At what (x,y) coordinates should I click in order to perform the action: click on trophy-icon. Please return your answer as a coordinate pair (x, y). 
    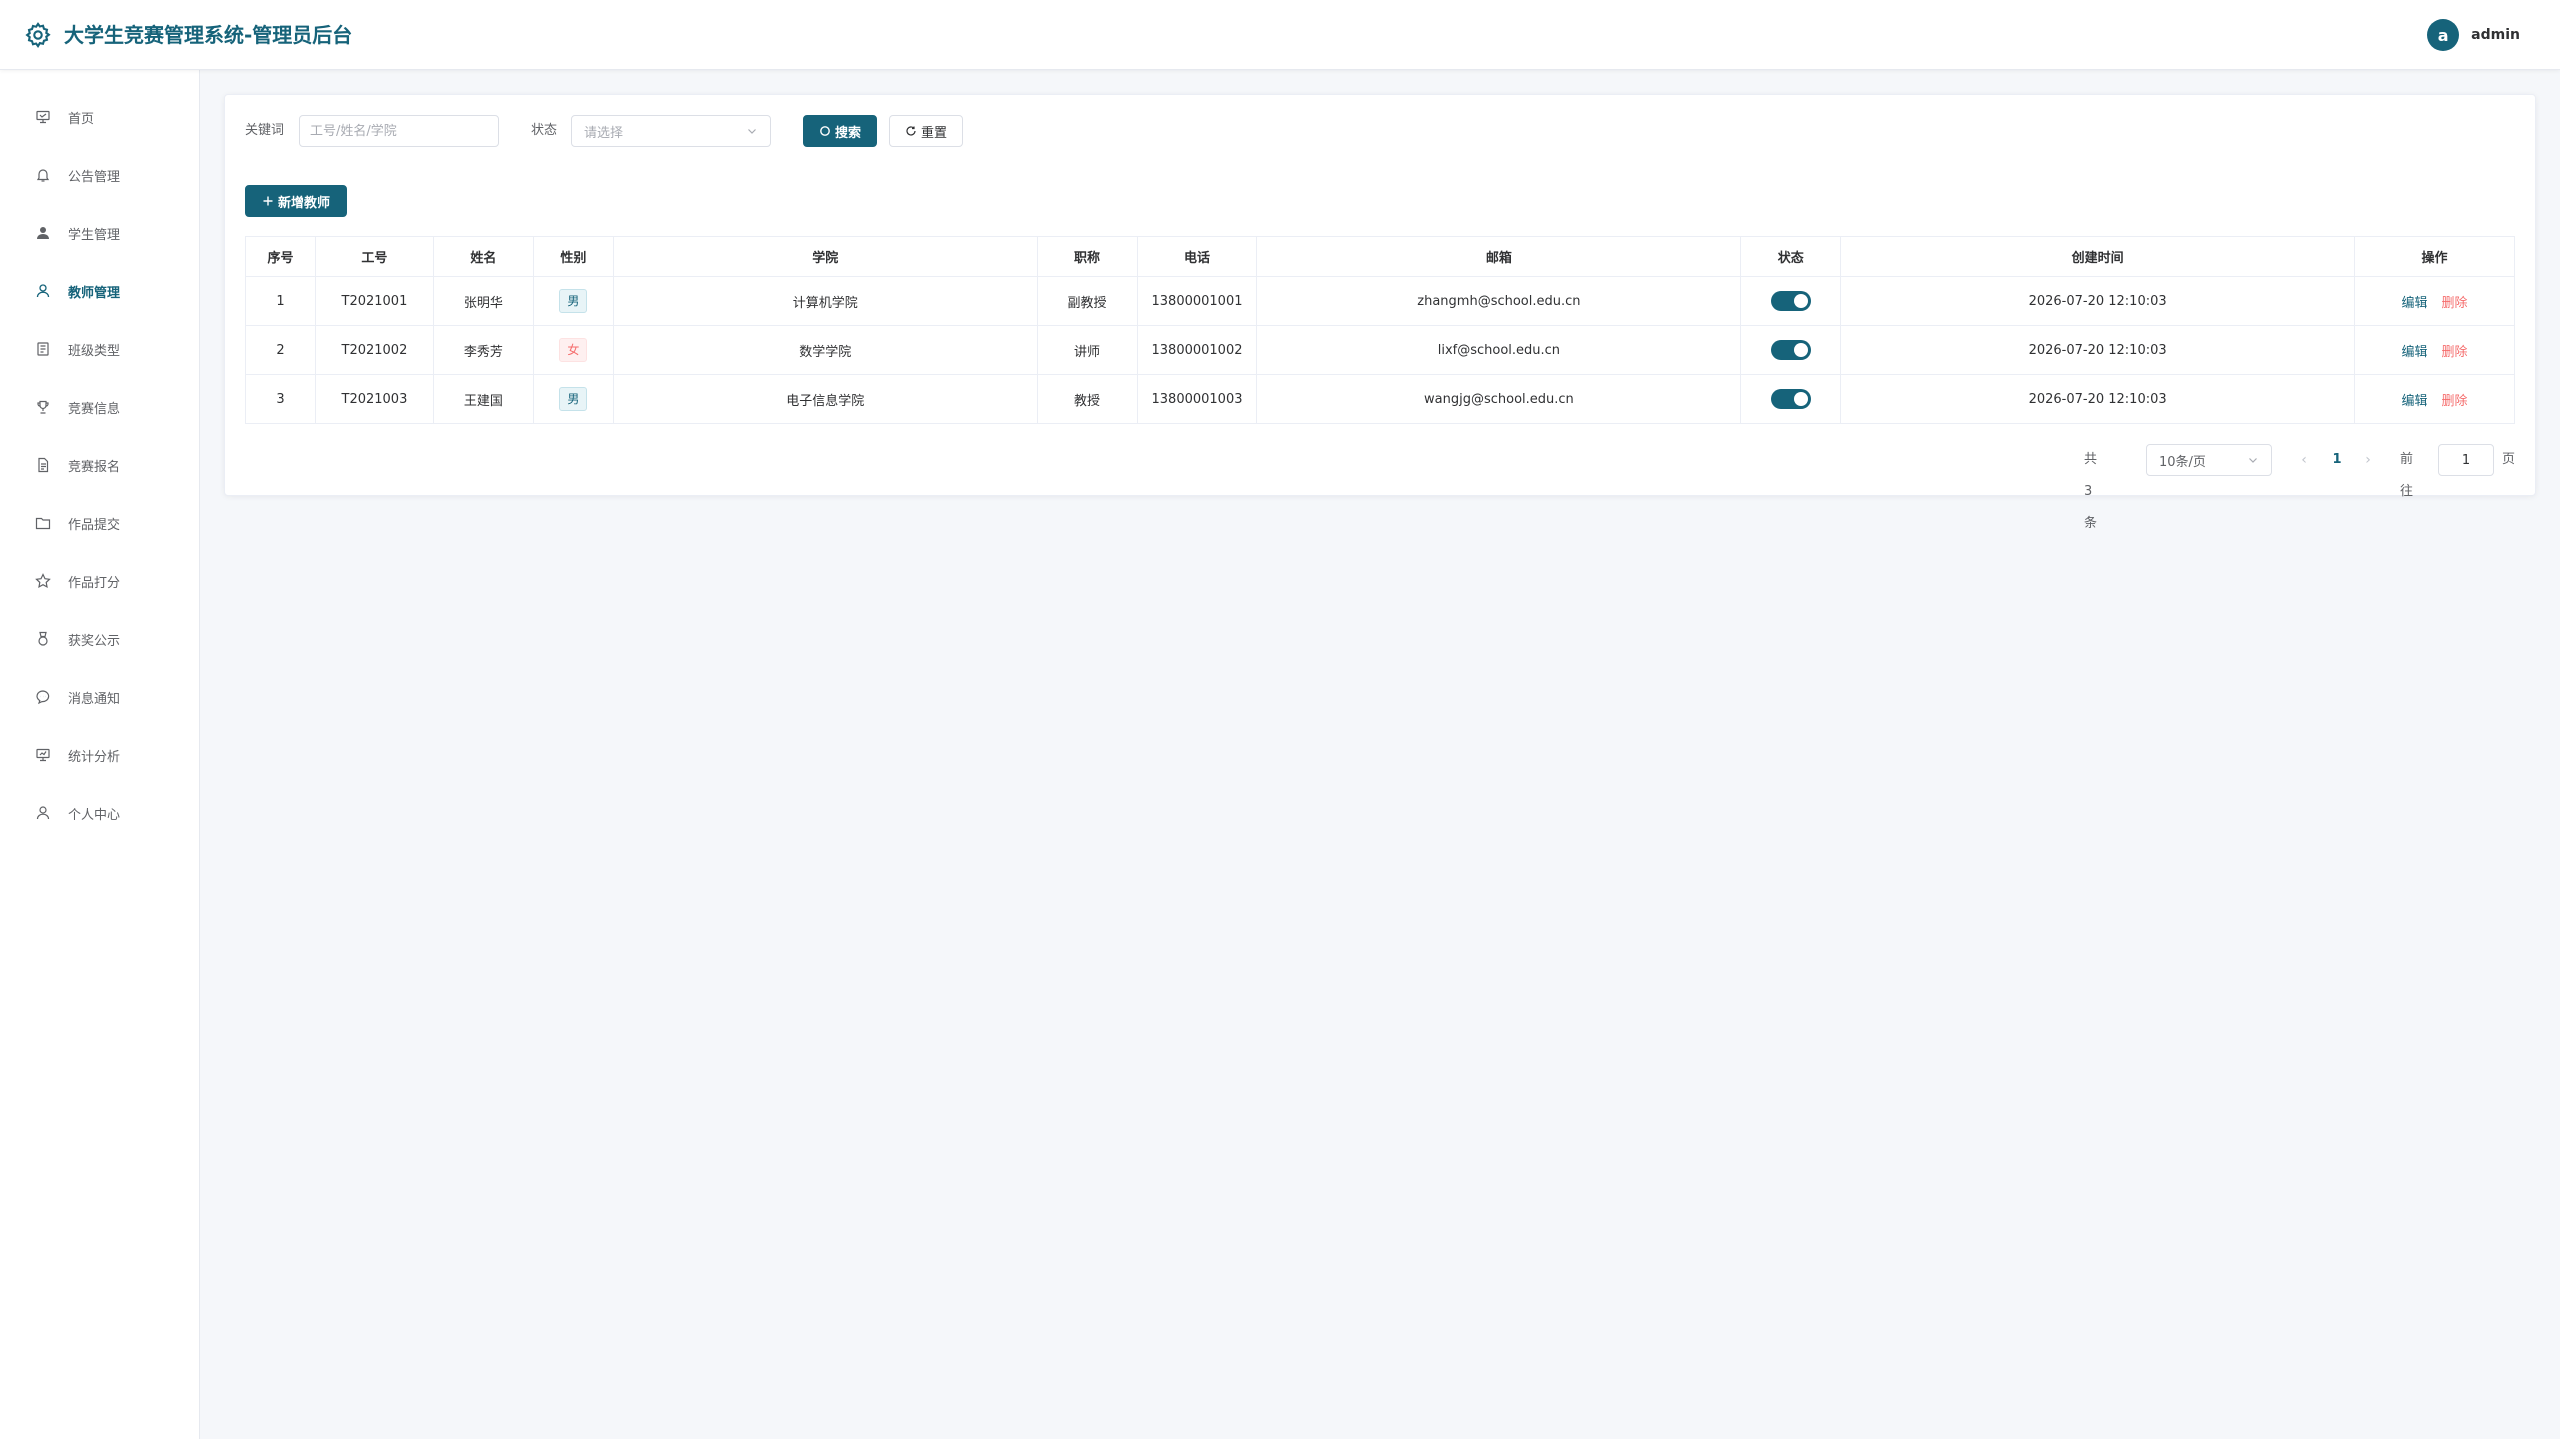
    Looking at the image, I should click on (43, 407).